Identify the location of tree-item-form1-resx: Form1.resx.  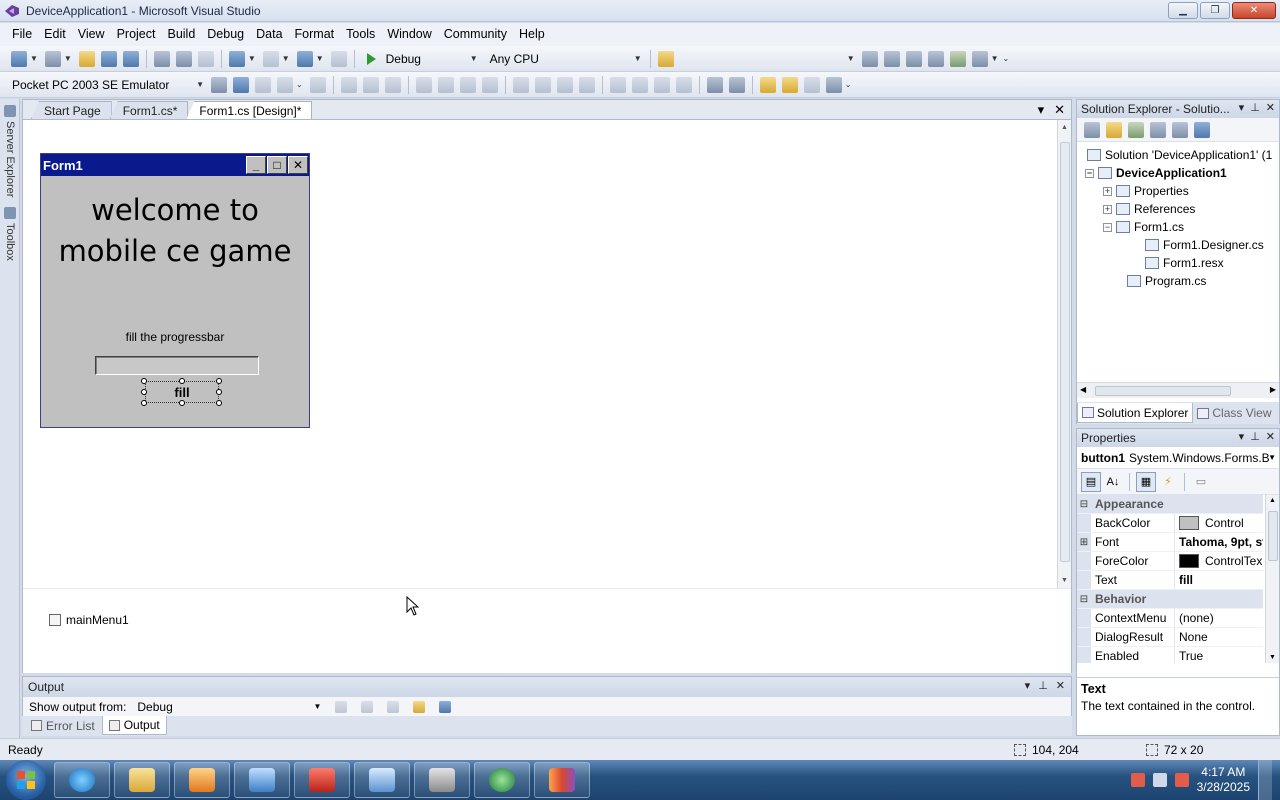
(1184, 263).